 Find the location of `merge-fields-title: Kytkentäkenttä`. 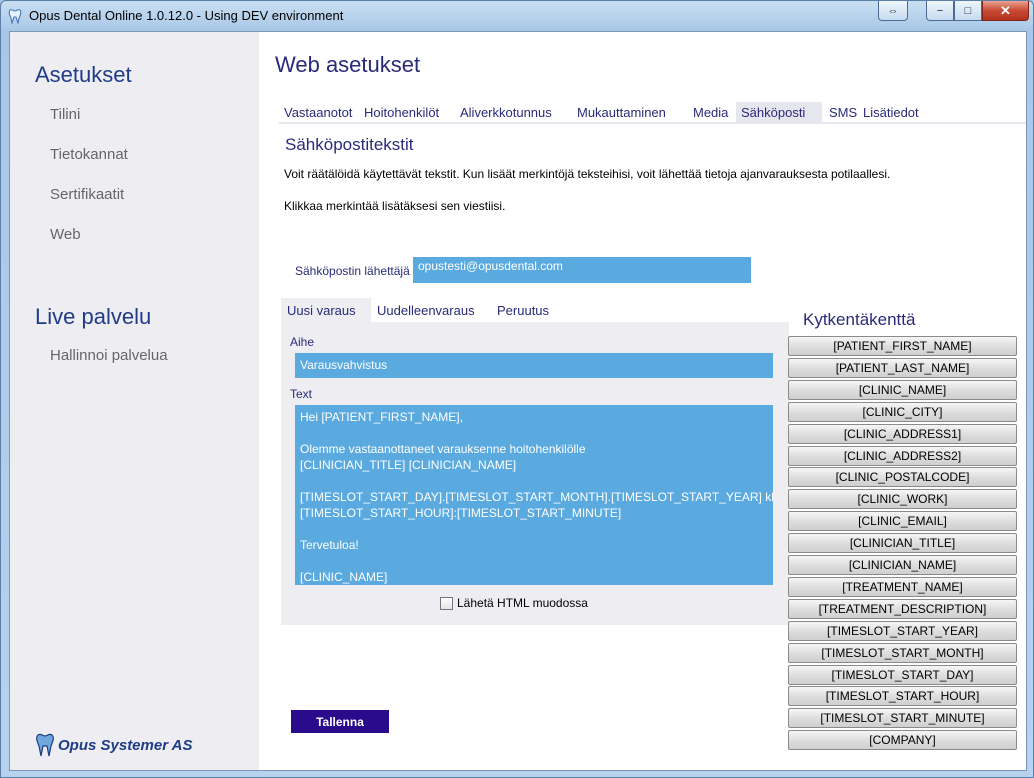

merge-fields-title: Kytkentäkenttä is located at coordinates (859, 319).